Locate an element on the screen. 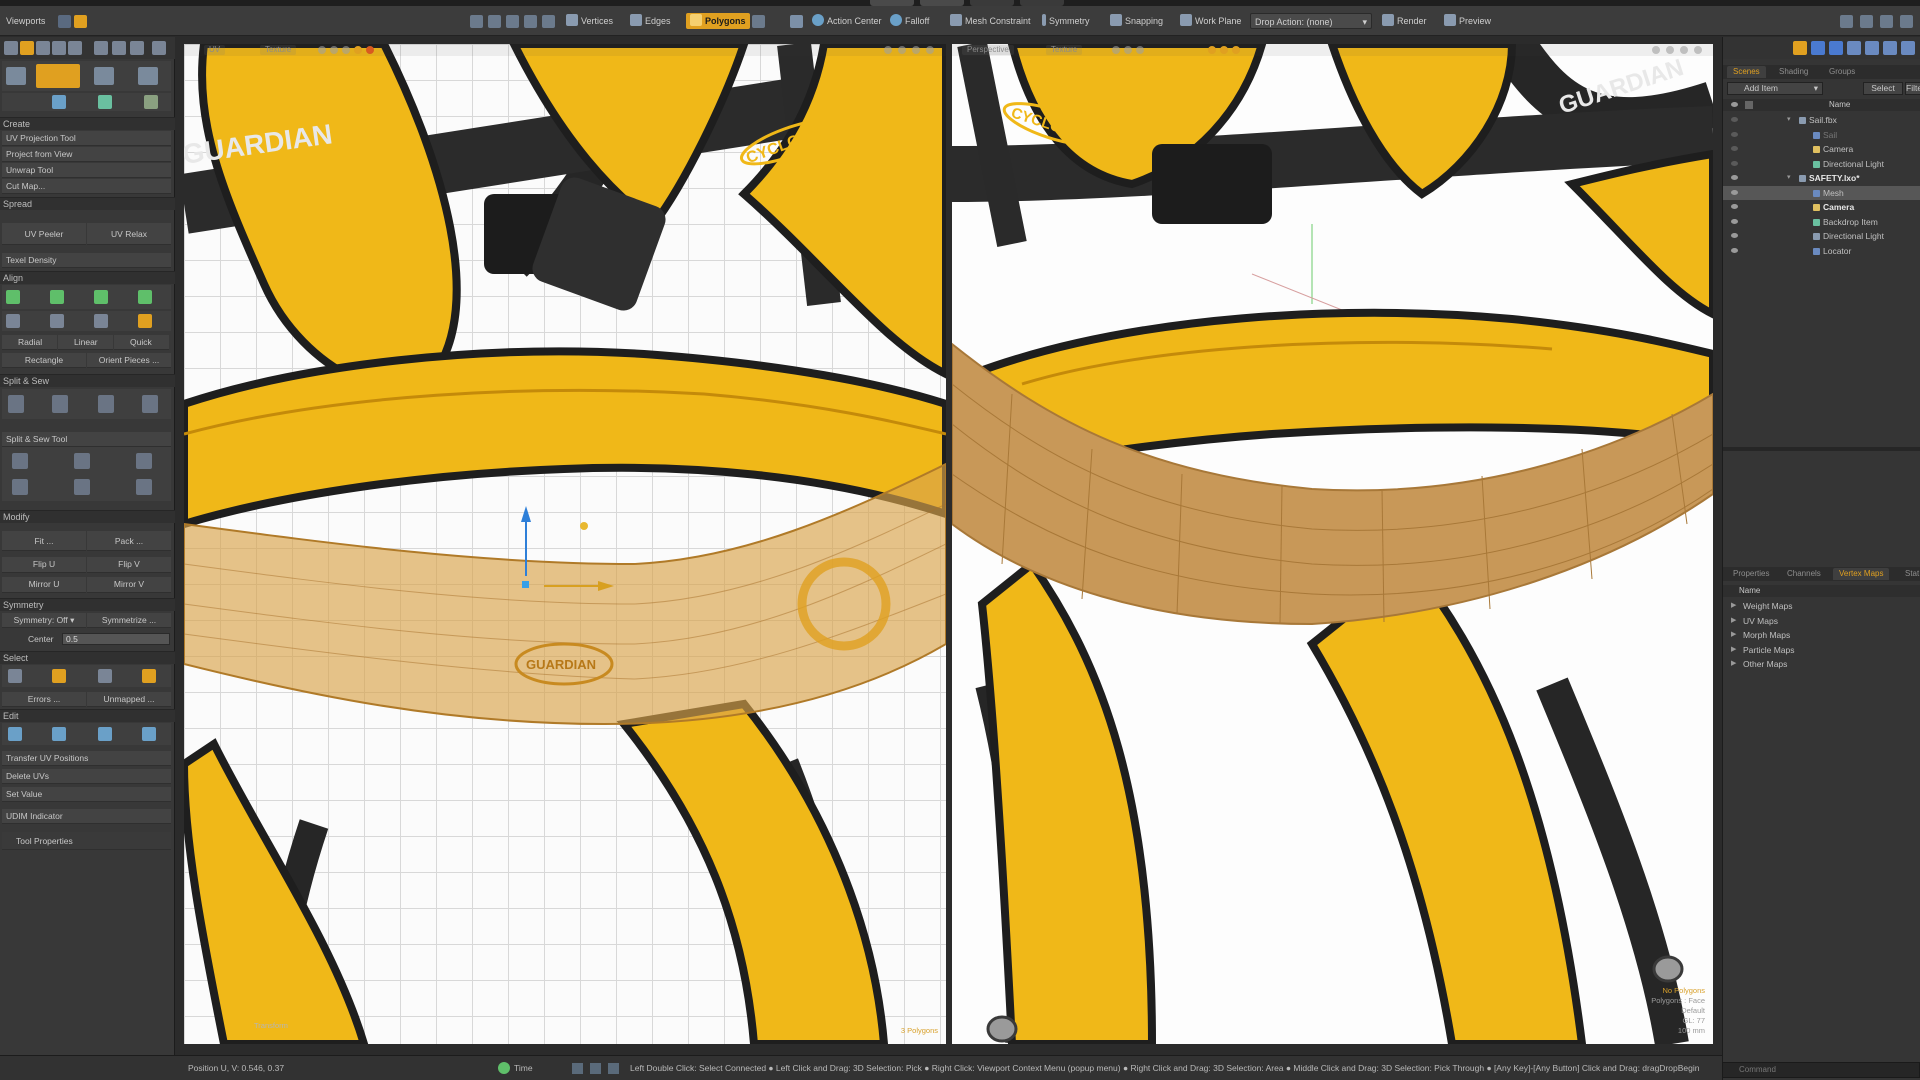 This screenshot has width=1920, height=1080. light-icon is located at coordinates (1836, 48).